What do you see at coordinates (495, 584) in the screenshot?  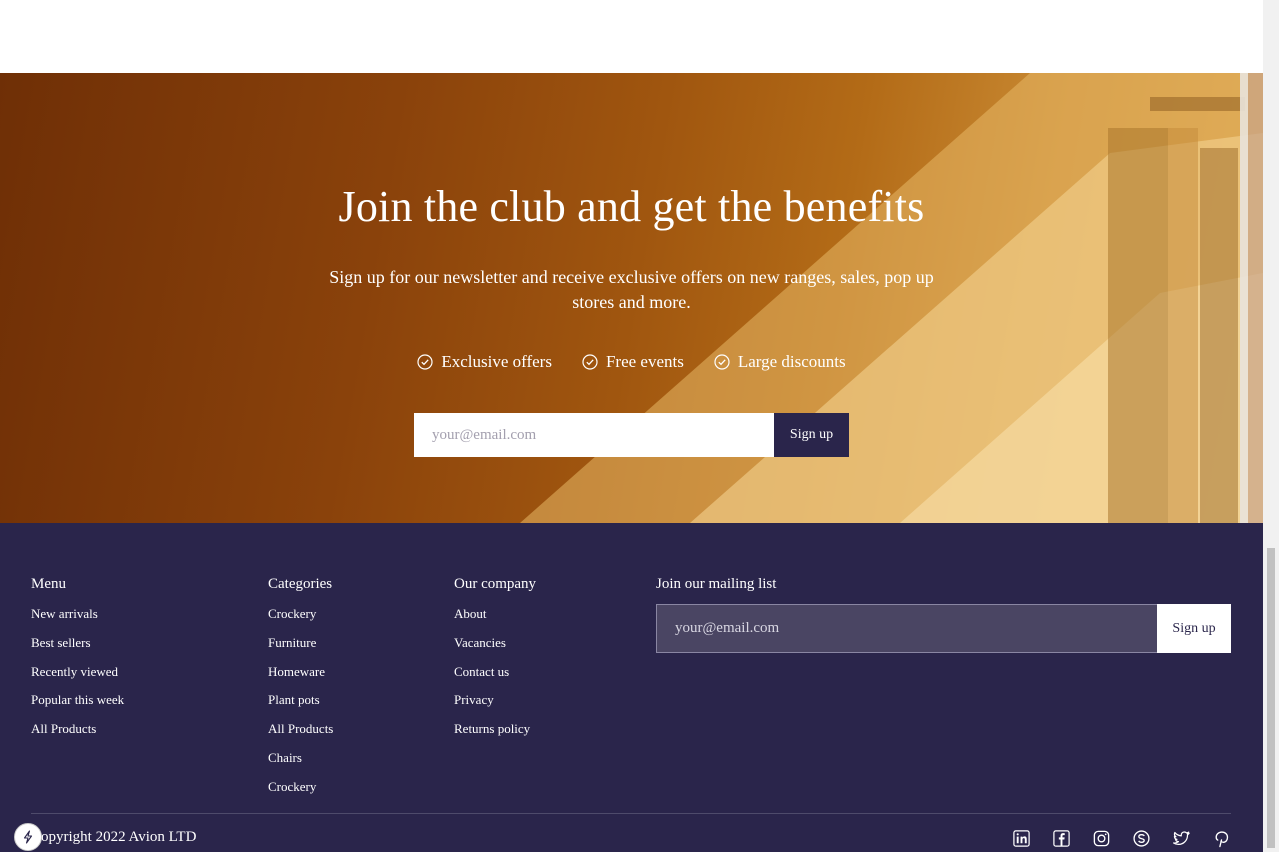 I see `footer-company-title: Our company` at bounding box center [495, 584].